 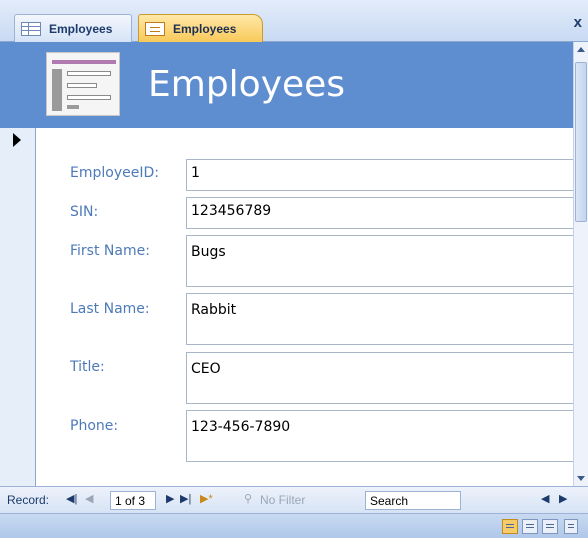 I want to click on design-view-icon, so click(x=550, y=526).